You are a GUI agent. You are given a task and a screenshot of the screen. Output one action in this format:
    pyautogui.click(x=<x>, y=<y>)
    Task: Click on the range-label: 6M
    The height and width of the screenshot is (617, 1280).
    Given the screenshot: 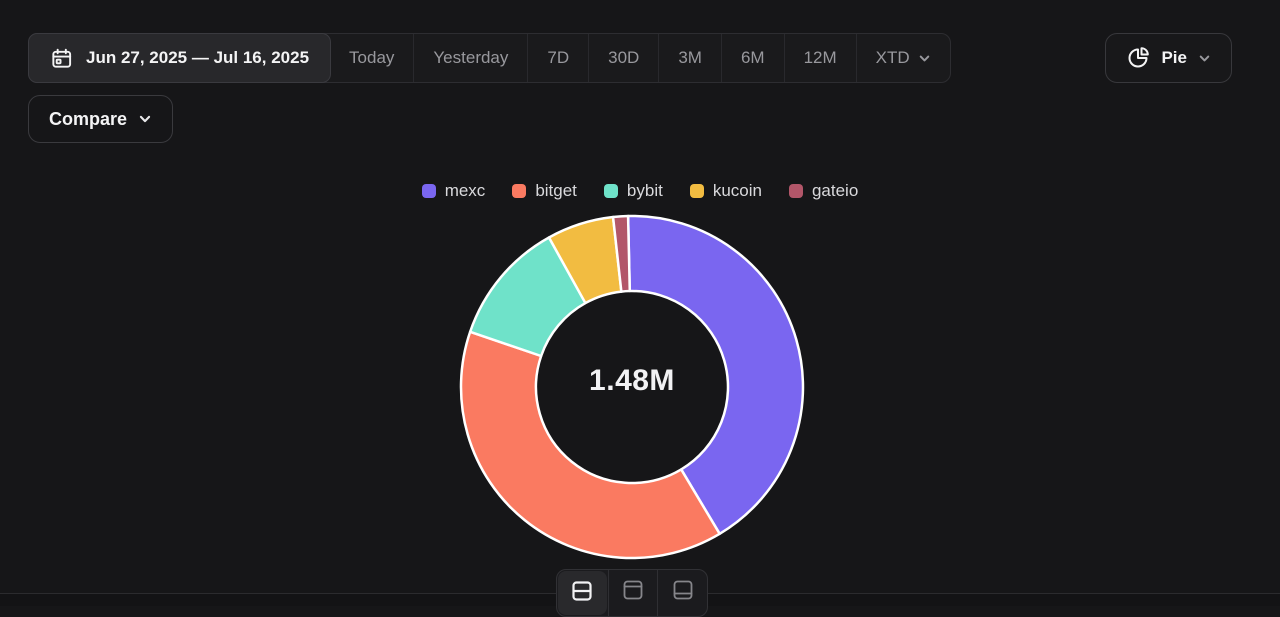 What is the action you would take?
    pyautogui.click(x=752, y=57)
    